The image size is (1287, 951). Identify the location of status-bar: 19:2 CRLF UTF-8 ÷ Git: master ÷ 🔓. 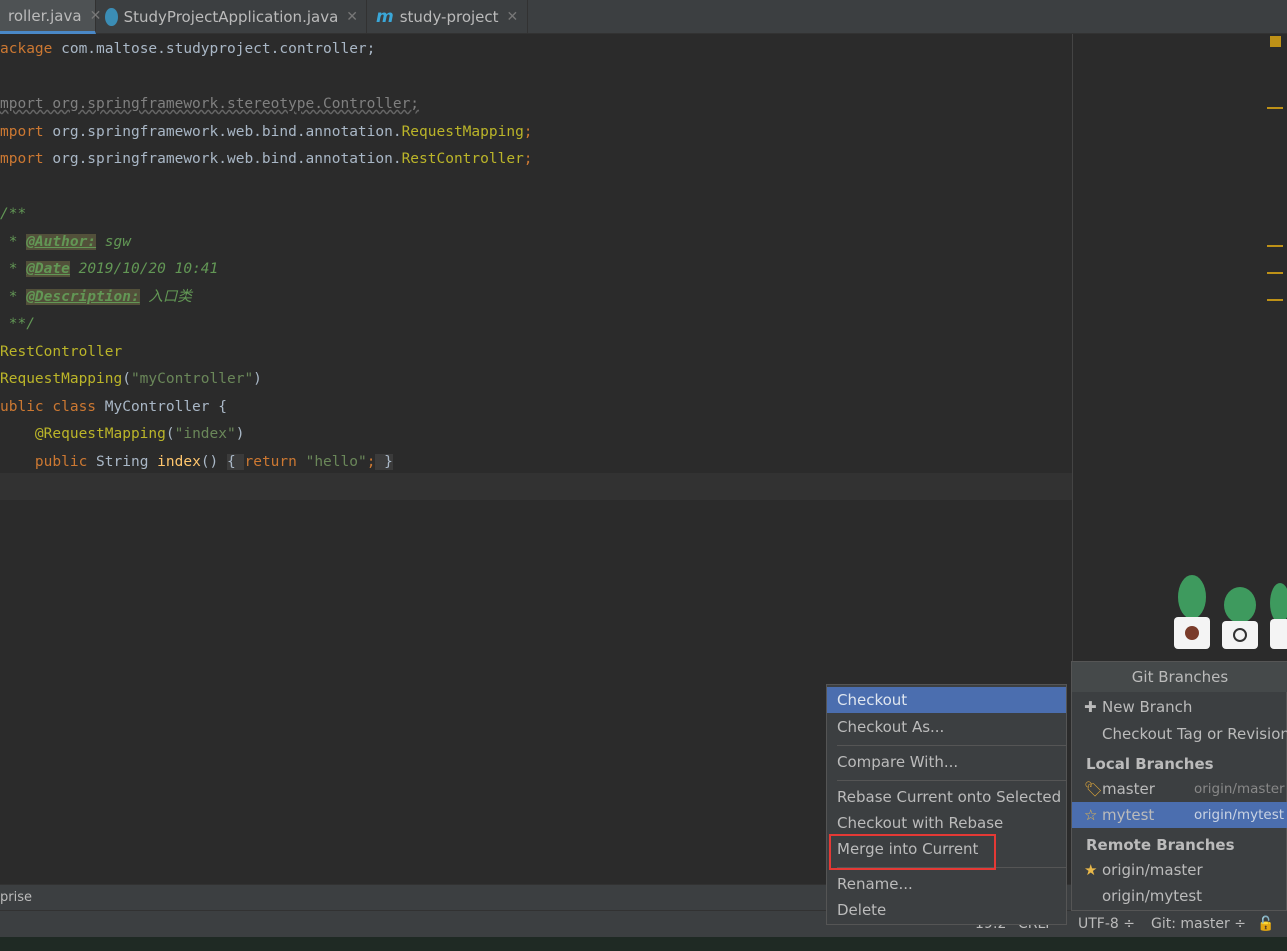
(643, 923).